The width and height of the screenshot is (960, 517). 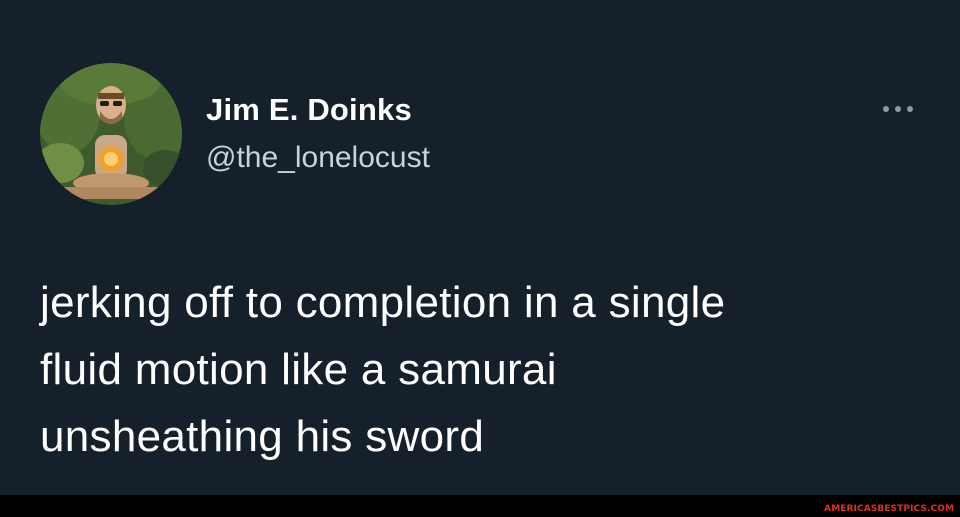 I want to click on user-handle: @the_lonelocust, so click(x=318, y=158).